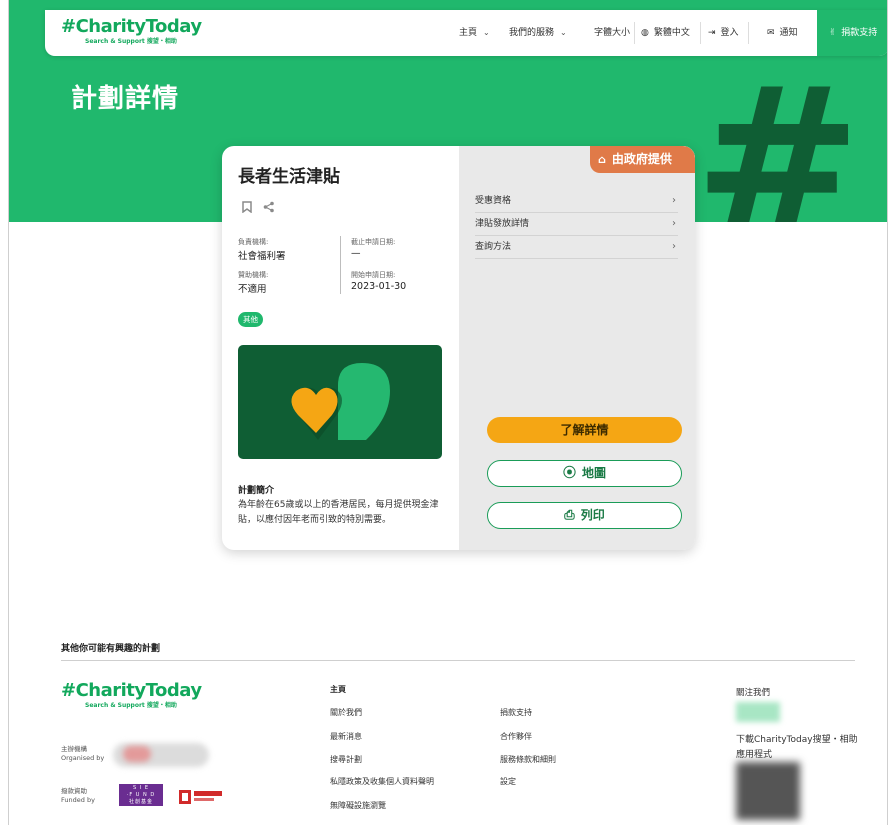 Image resolution: width=893 pixels, height=825 pixels. What do you see at coordinates (358, 805) in the screenshot?
I see `footer-link-accessibility: 無障礙設施瀏覽` at bounding box center [358, 805].